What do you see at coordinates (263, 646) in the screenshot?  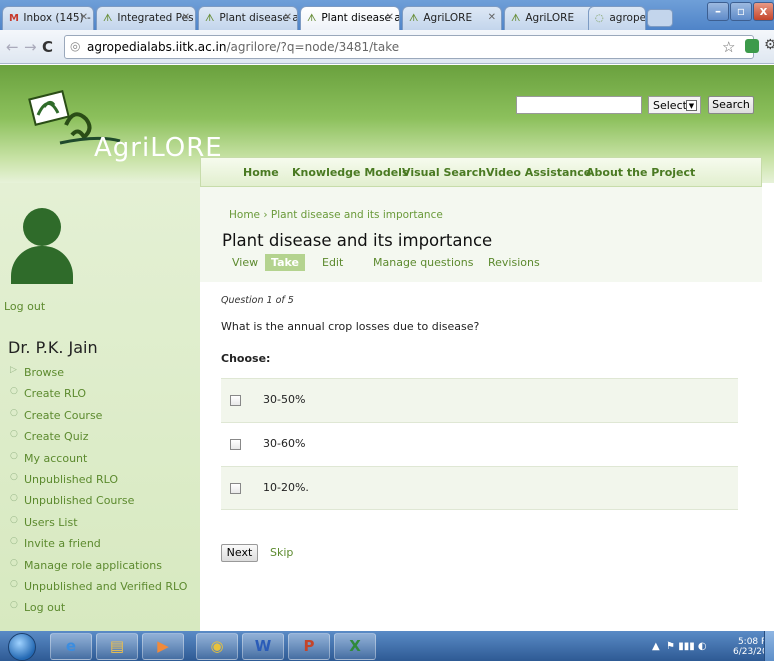 I see `word-icon: W` at bounding box center [263, 646].